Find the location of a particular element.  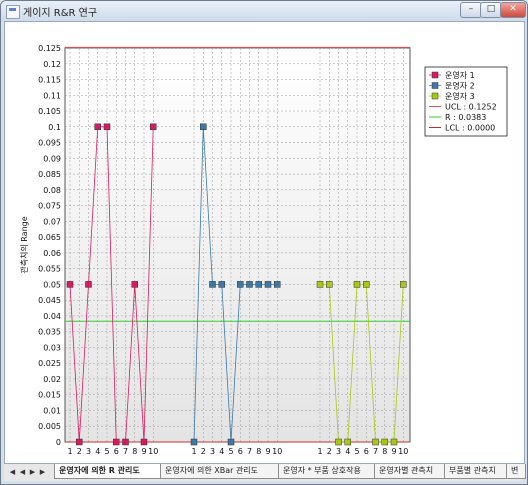

tab-nav-prev-icon: ◀ is located at coordinates (22, 472).